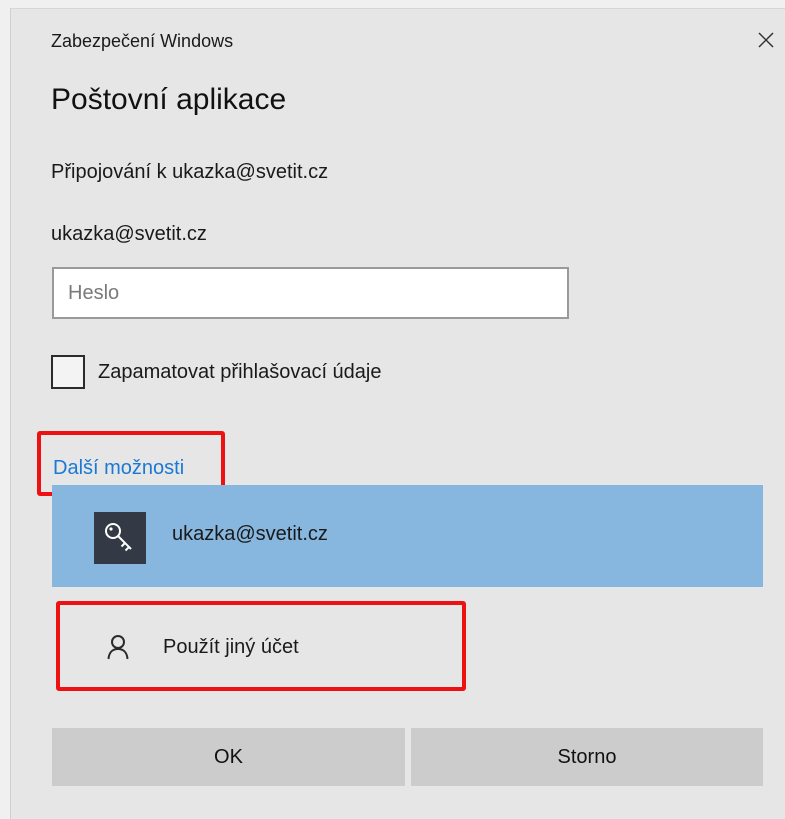 The width and height of the screenshot is (785, 819). What do you see at coordinates (228, 757) in the screenshot?
I see `ok-button: OK` at bounding box center [228, 757].